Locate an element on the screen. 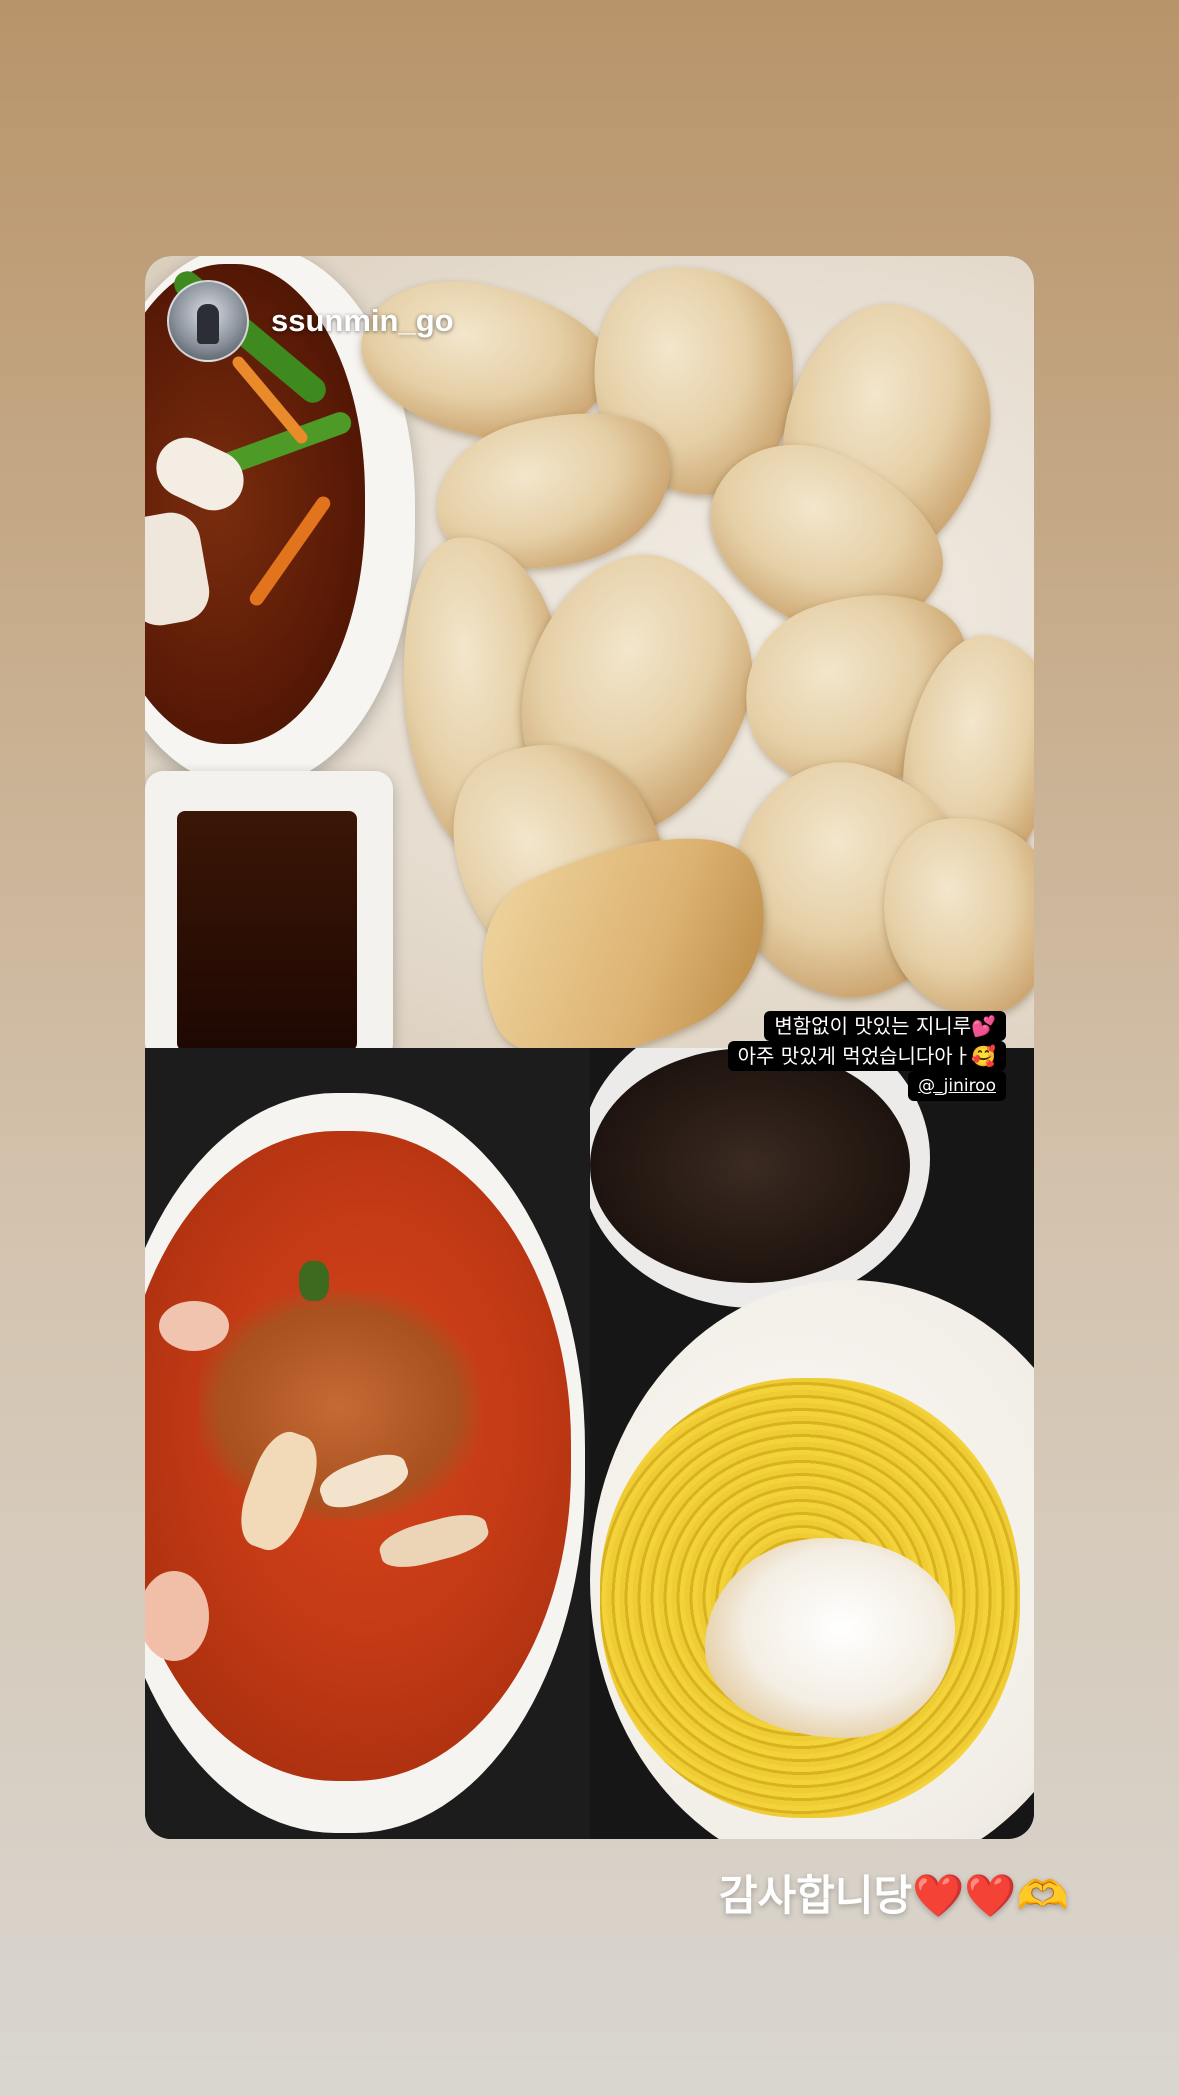 The image size is (1179, 2096). thanks-label: 감사합니당 is located at coordinates (815, 1895).